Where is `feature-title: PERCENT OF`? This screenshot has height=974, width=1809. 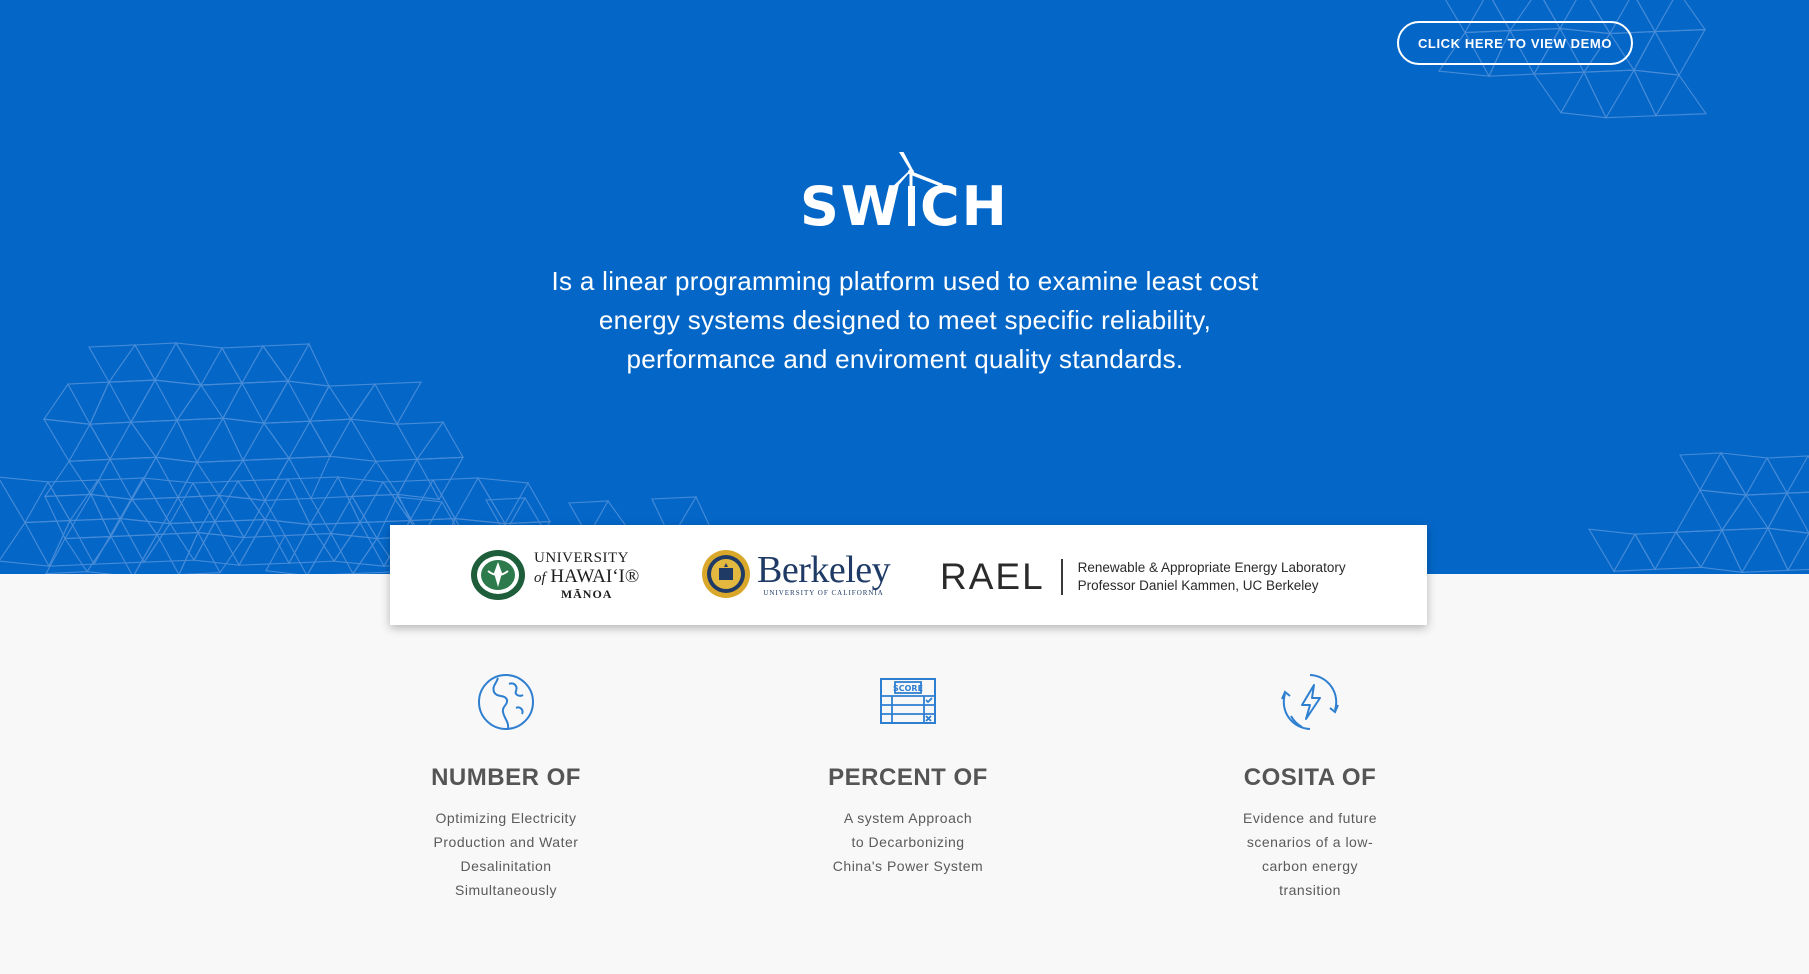 feature-title: PERCENT OF is located at coordinates (908, 777).